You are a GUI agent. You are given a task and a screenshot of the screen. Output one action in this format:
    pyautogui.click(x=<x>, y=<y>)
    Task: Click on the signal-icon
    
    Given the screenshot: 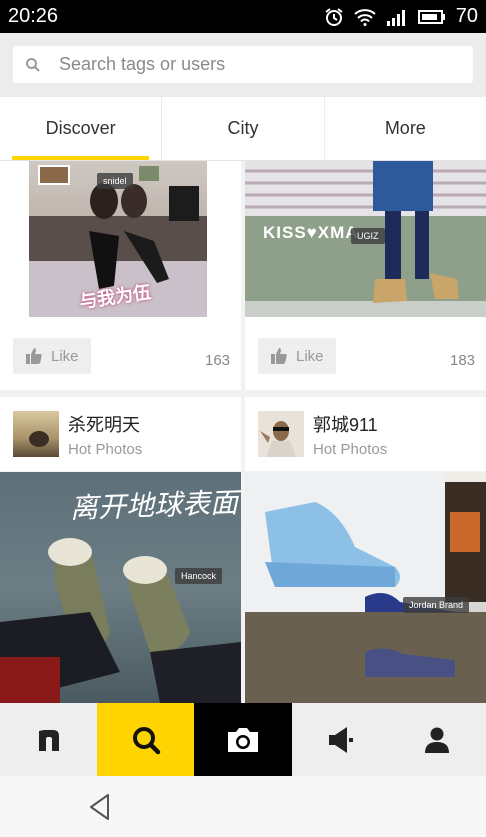 What is the action you would take?
    pyautogui.click(x=395, y=17)
    